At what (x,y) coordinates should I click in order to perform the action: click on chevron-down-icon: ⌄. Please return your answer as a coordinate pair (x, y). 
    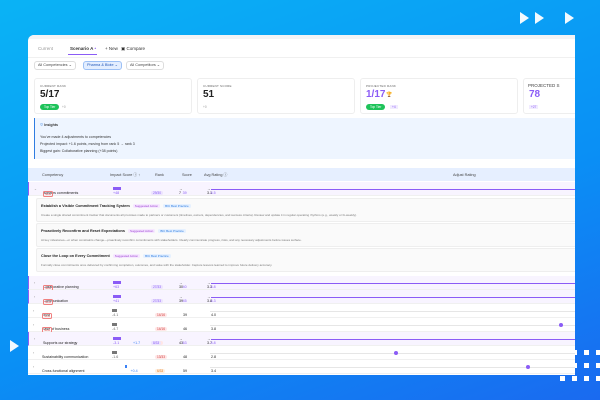
    Looking at the image, I should click on (35, 189).